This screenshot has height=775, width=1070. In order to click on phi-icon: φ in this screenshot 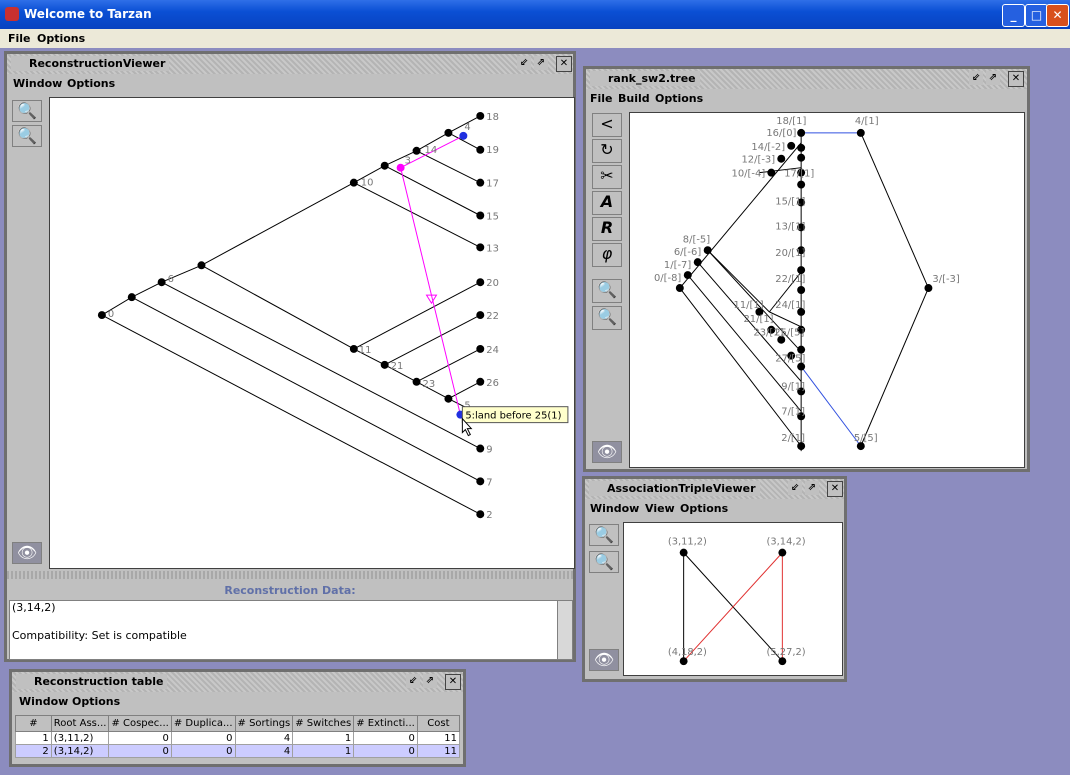, I will do `click(607, 255)`.